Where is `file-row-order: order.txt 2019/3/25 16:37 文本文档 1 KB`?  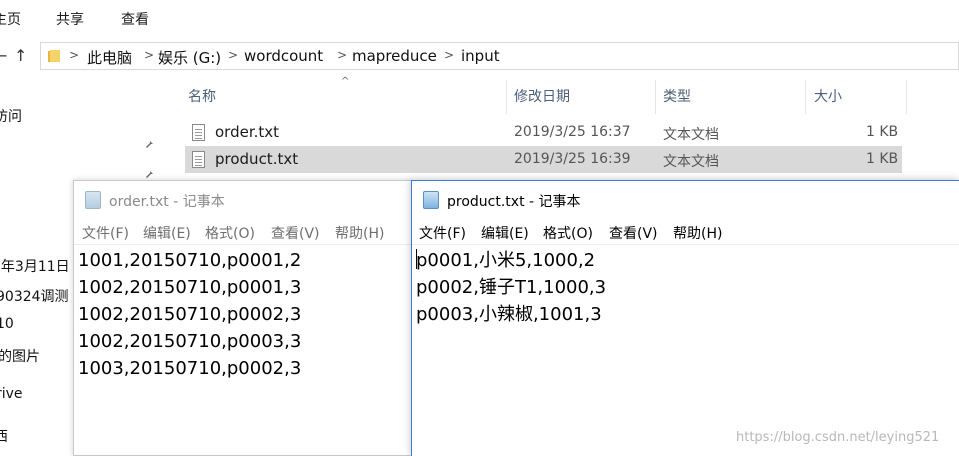 file-row-order: order.txt 2019/3/25 16:37 文本文档 1 KB is located at coordinates (543, 132).